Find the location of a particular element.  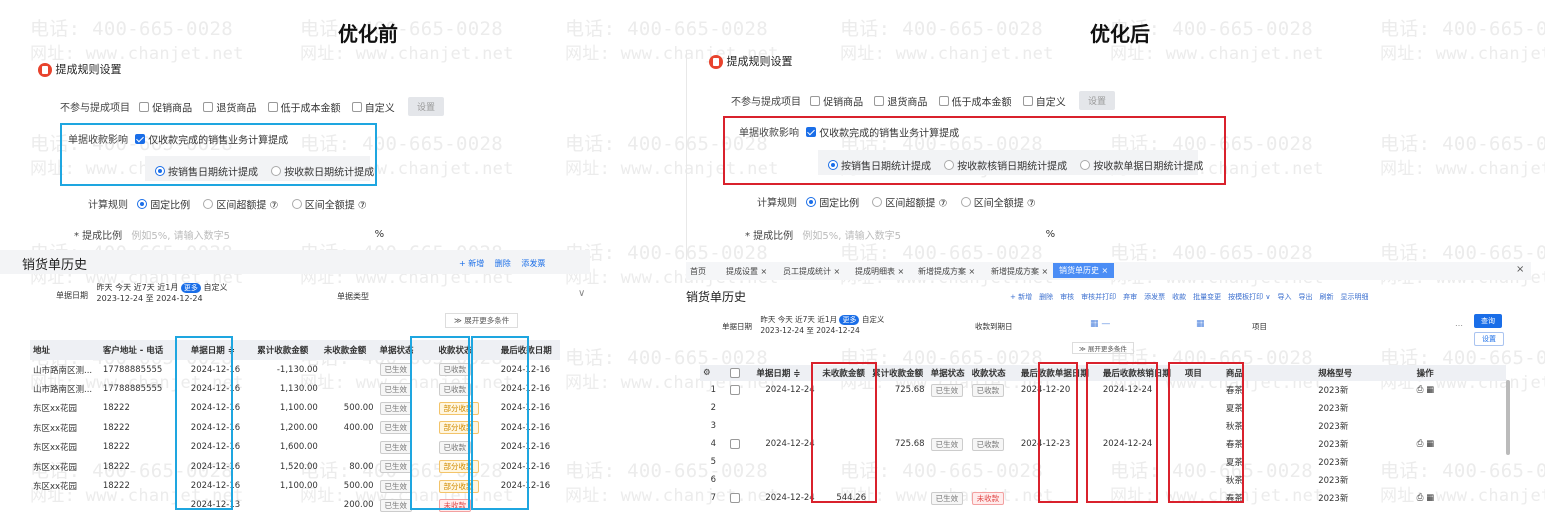

tab-home: 首页 is located at coordinates (698, 271).